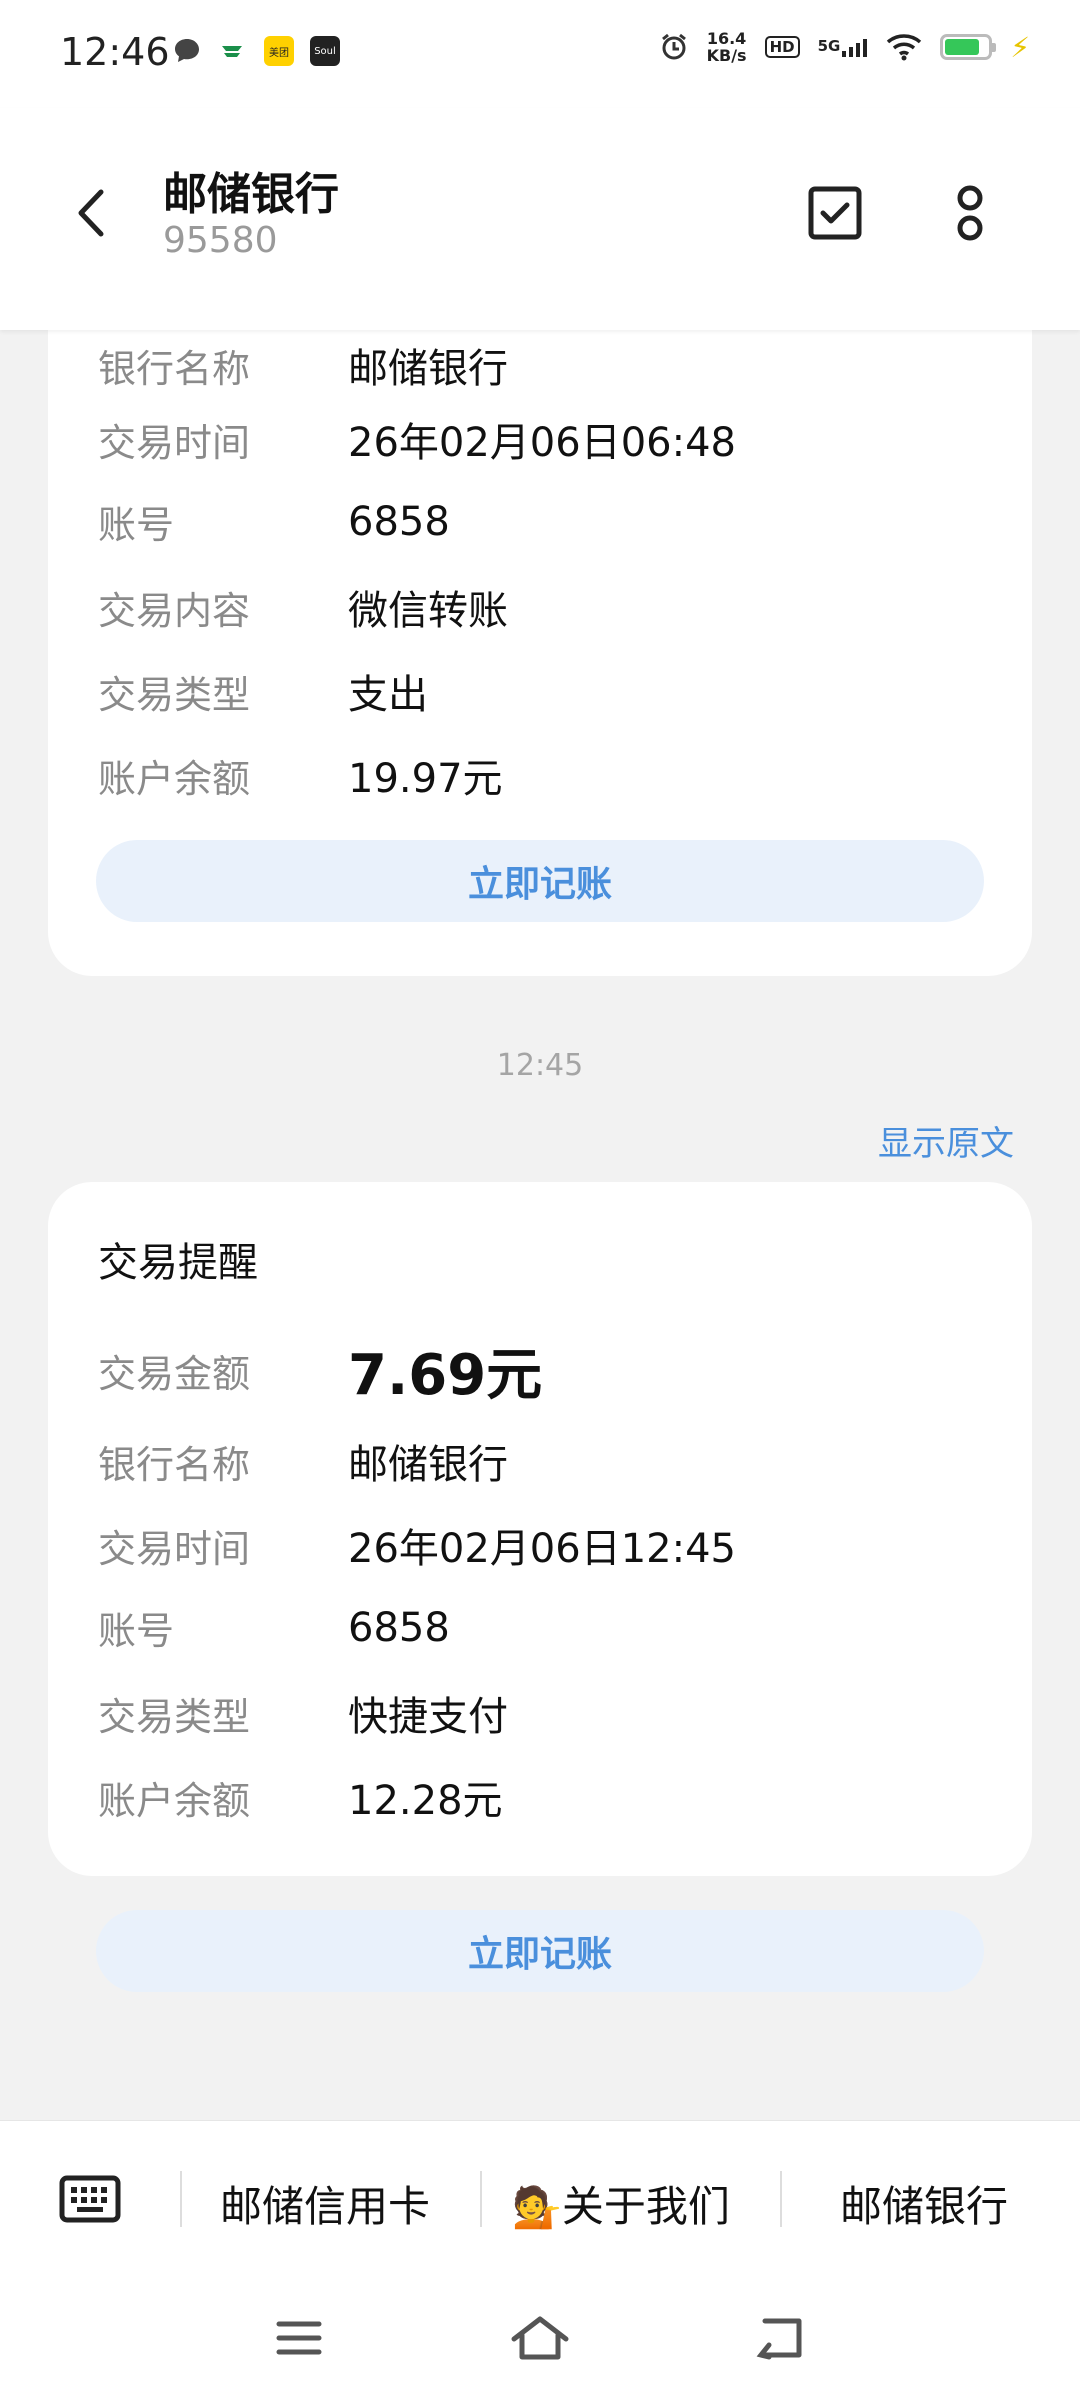 The image size is (1080, 2400). What do you see at coordinates (300, 775) in the screenshot?
I see `row-balance: 账户余额 19.97元` at bounding box center [300, 775].